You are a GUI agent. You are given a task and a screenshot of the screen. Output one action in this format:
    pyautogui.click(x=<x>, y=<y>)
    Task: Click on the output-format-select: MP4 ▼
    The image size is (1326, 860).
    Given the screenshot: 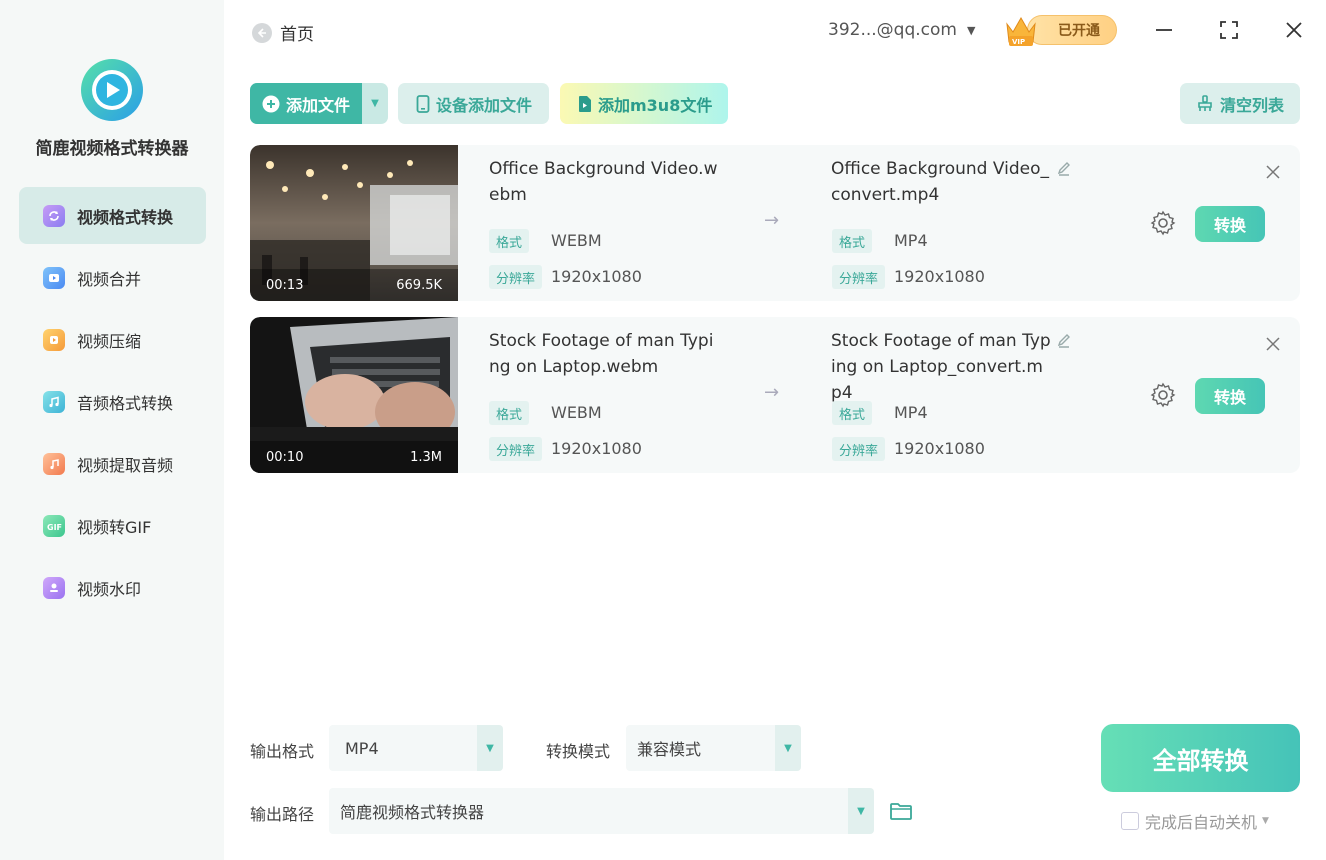 What is the action you would take?
    pyautogui.click(x=416, y=748)
    